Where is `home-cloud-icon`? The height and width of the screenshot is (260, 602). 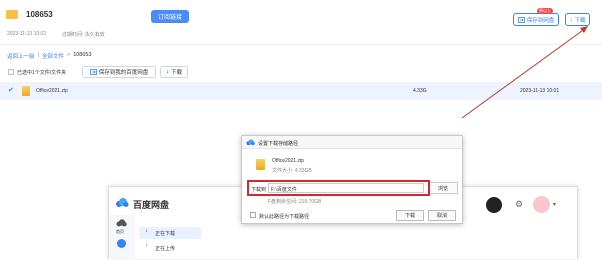
home-cloud-icon is located at coordinates (121, 223).